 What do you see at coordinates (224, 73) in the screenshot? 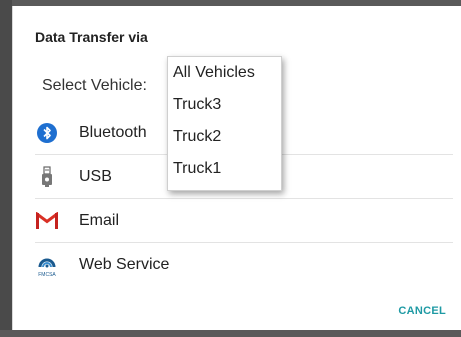
I see `dropdown-item-all-vehicles: All Vehicles` at bounding box center [224, 73].